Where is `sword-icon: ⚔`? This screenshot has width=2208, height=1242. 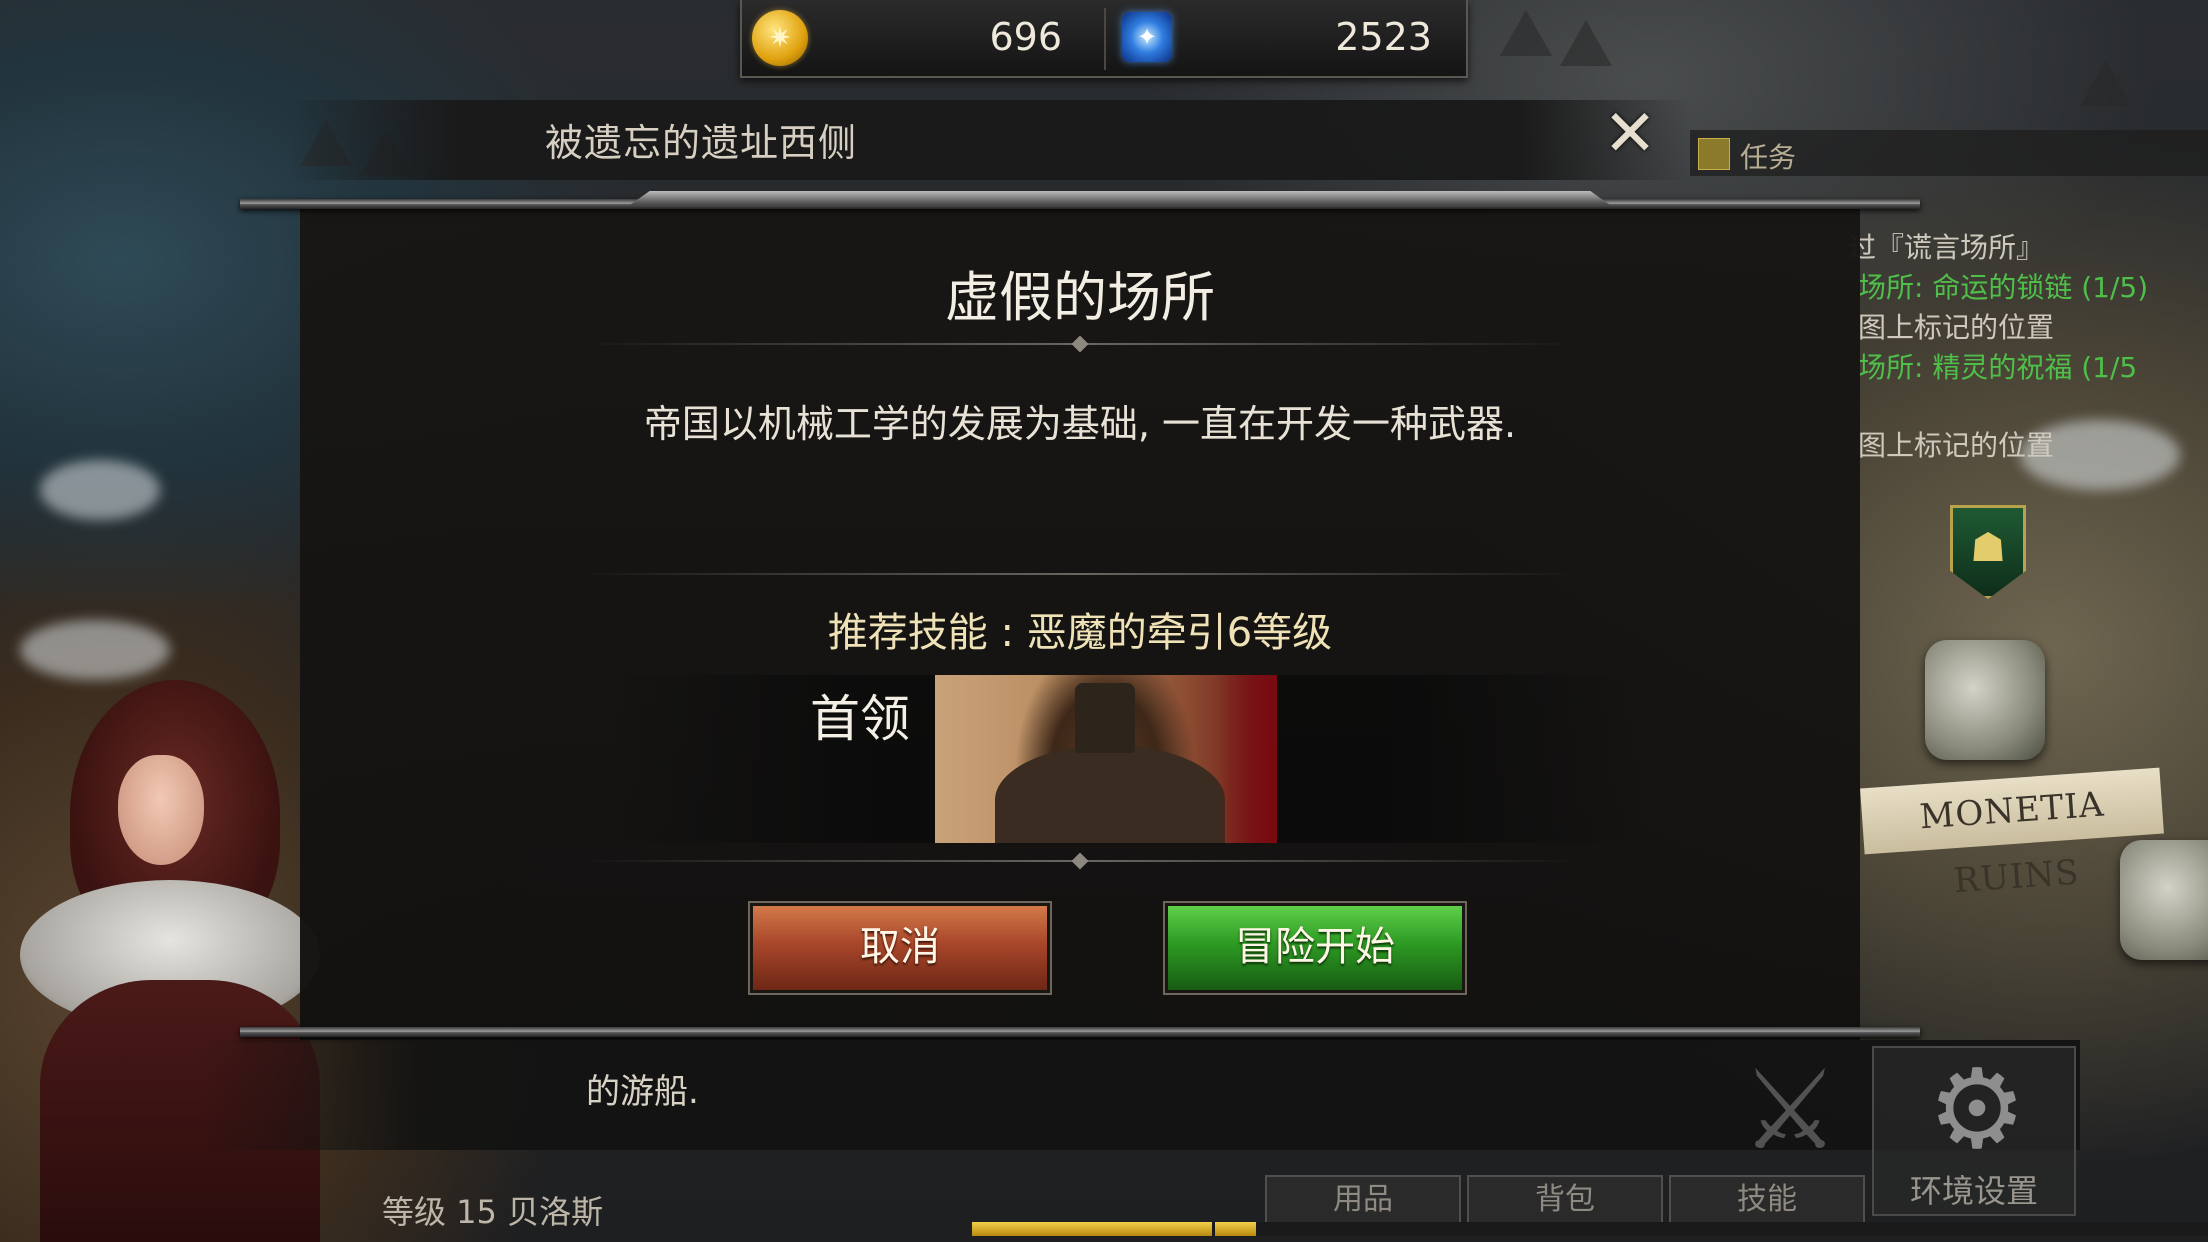
sword-icon: ⚔ is located at coordinates (1790, 1110).